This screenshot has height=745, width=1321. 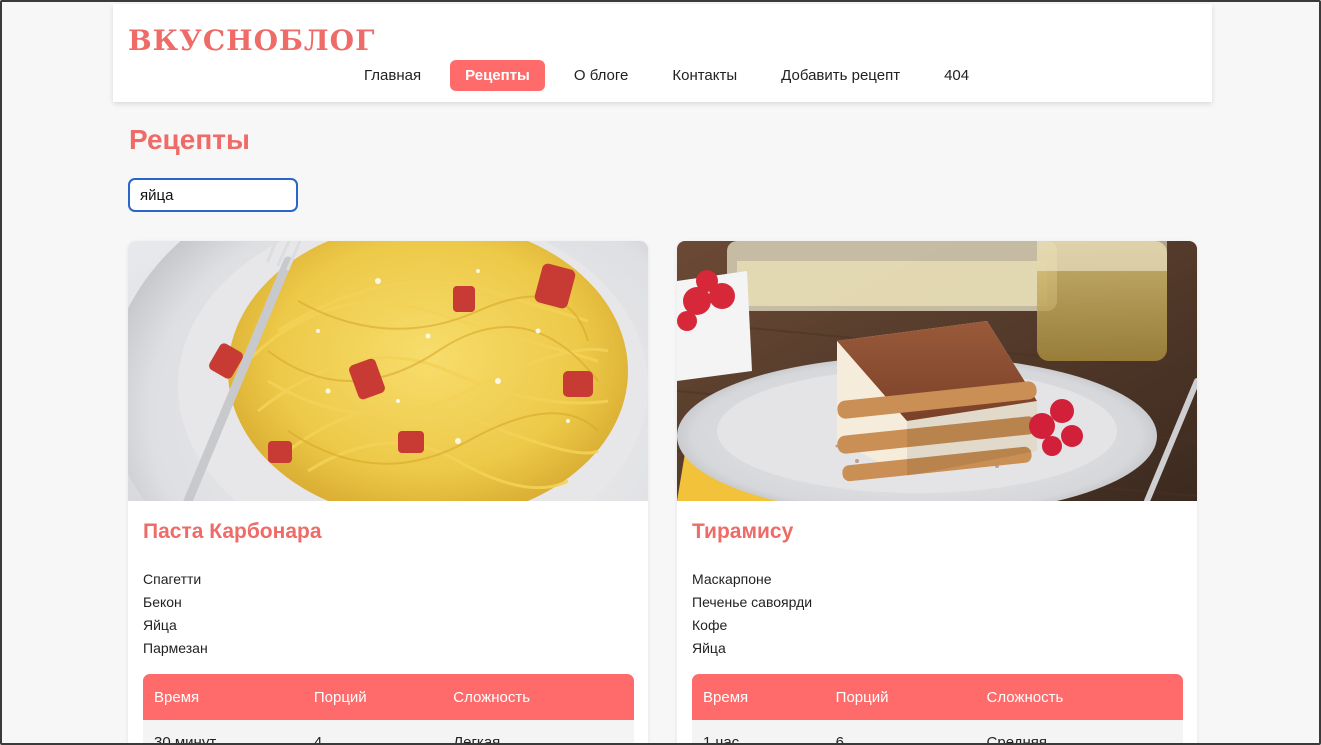 What do you see at coordinates (710, 625) in the screenshot?
I see `ingredient-item: Кофе` at bounding box center [710, 625].